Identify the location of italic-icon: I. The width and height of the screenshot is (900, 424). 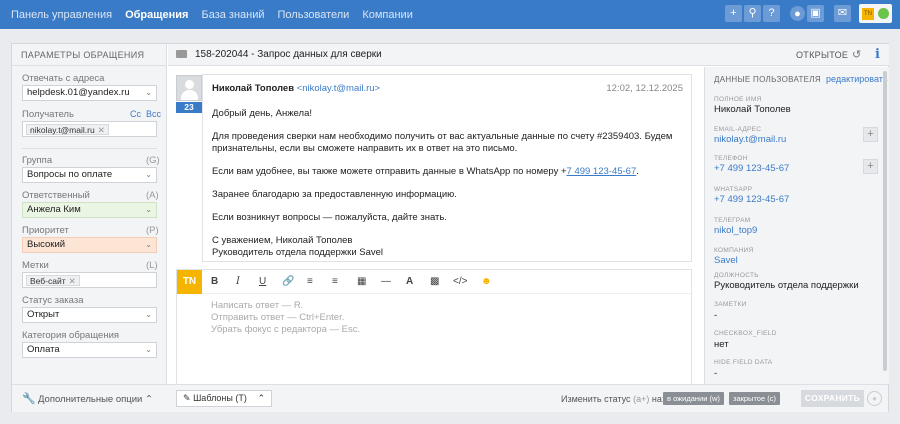
(238, 281).